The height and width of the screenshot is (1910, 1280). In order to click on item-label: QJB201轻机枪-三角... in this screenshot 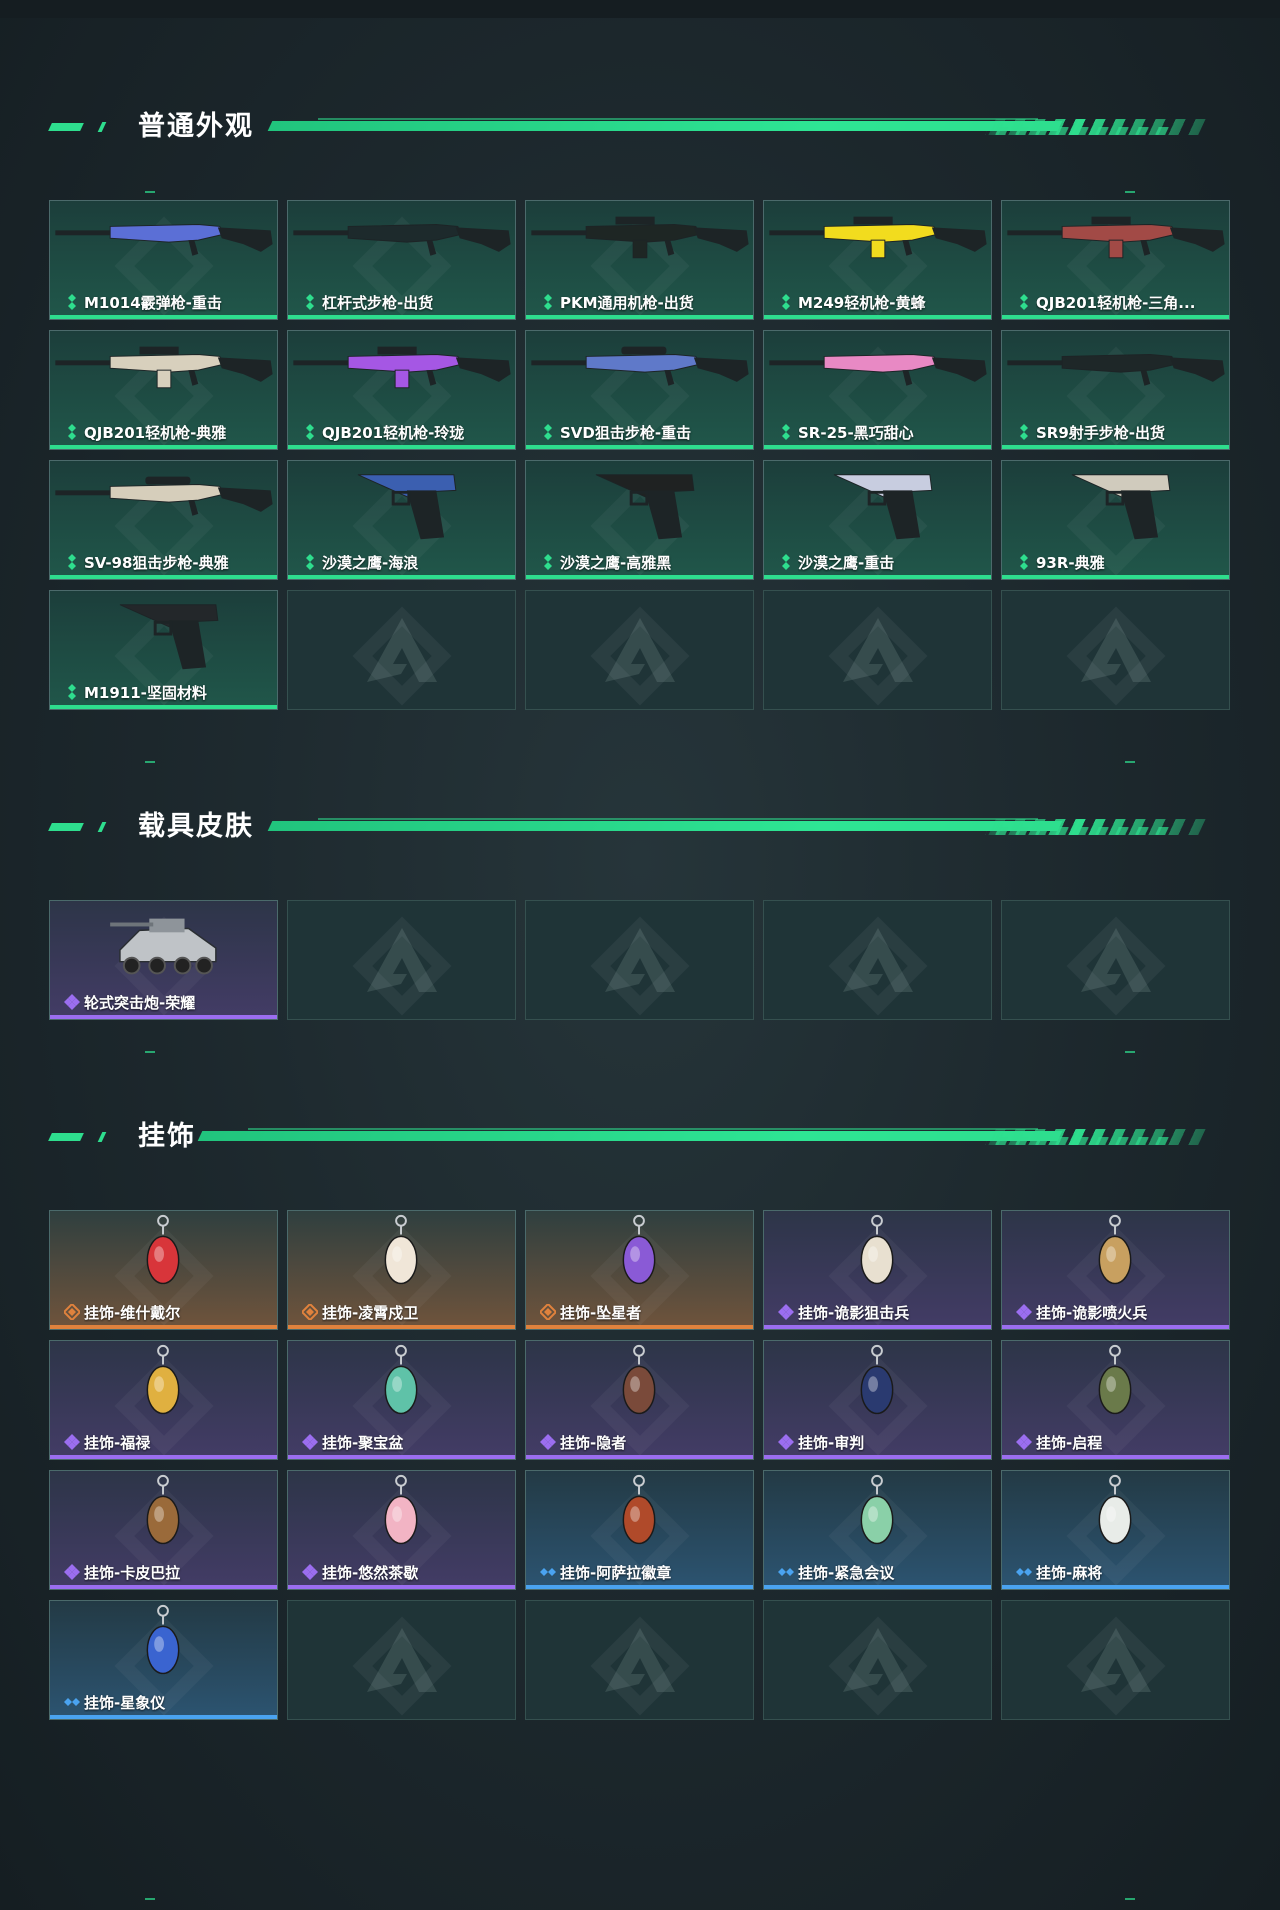, I will do `click(1116, 303)`.